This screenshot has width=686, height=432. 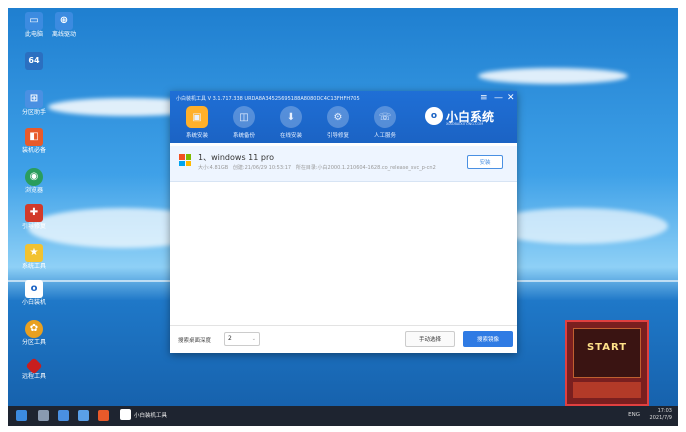 What do you see at coordinates (64, 21) in the screenshot?
I see `network-icon: ⊕` at bounding box center [64, 21].